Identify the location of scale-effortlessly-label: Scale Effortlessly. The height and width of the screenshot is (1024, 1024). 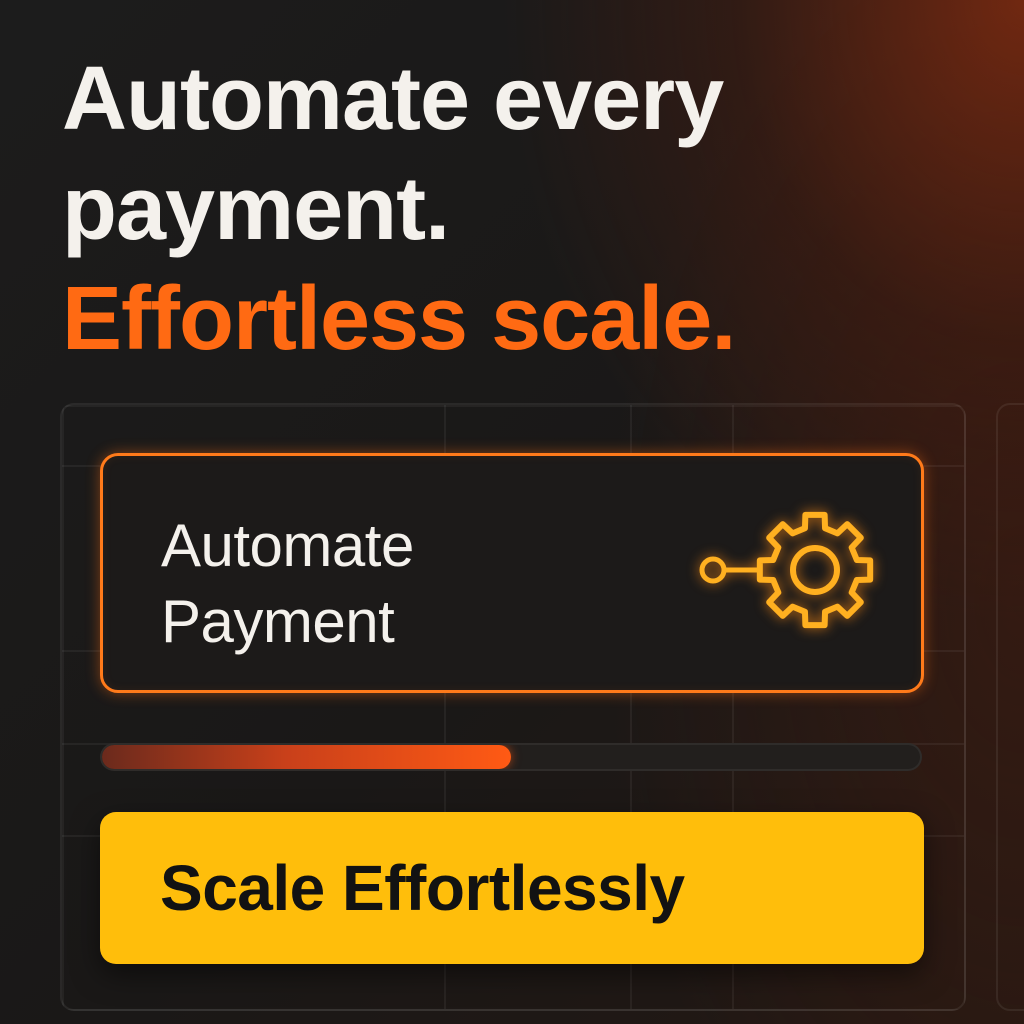
(422, 888).